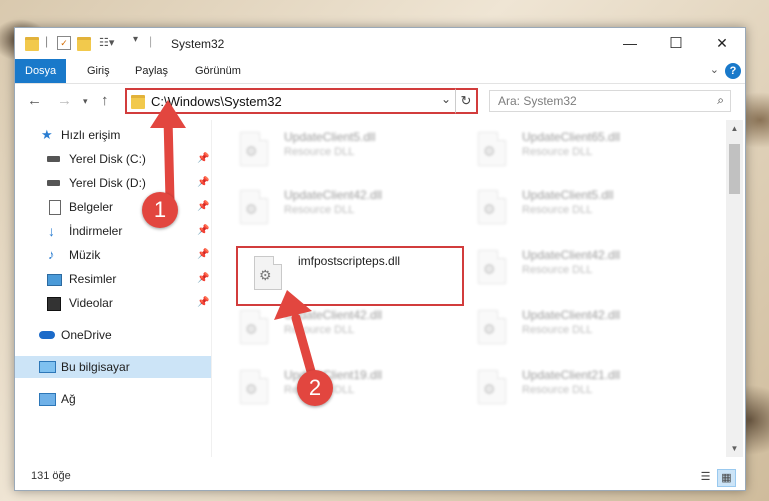 This screenshot has height=501, width=769. Describe the element at coordinates (315, 388) in the screenshot. I see `step-2-callout: 2` at that location.